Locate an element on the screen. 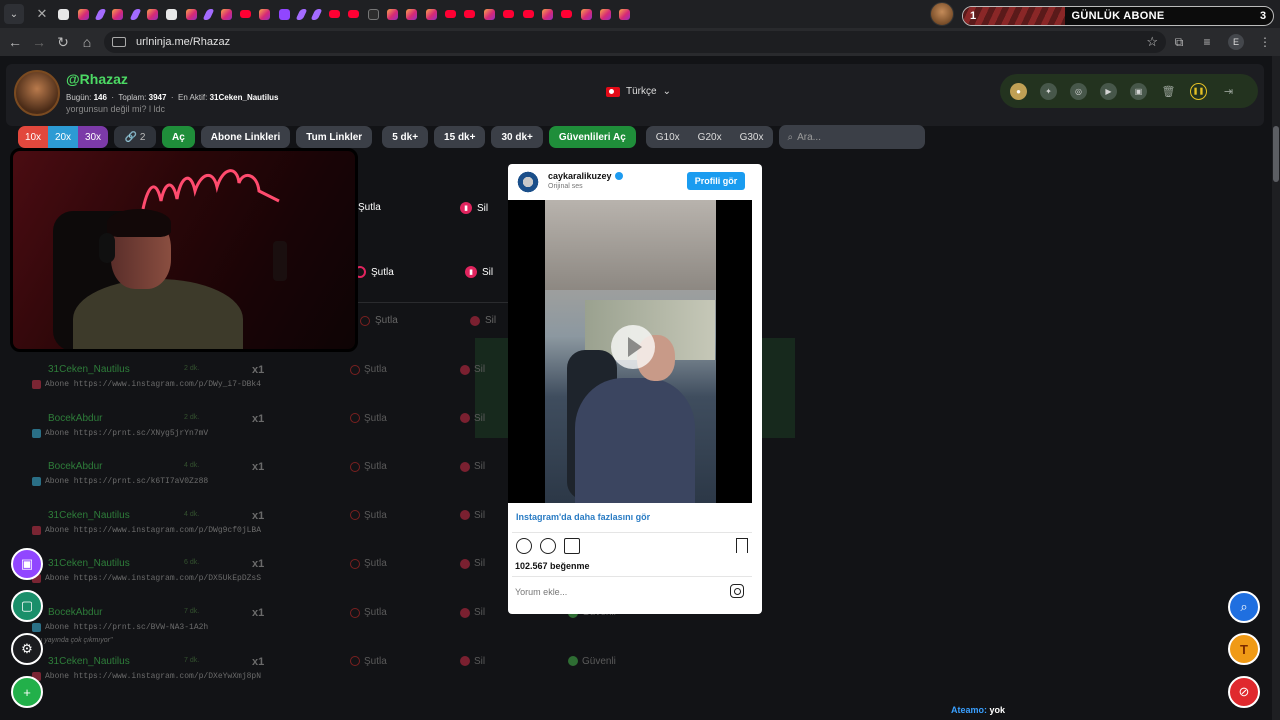  tab-tw-favicon-icon is located at coordinates (284, 14).